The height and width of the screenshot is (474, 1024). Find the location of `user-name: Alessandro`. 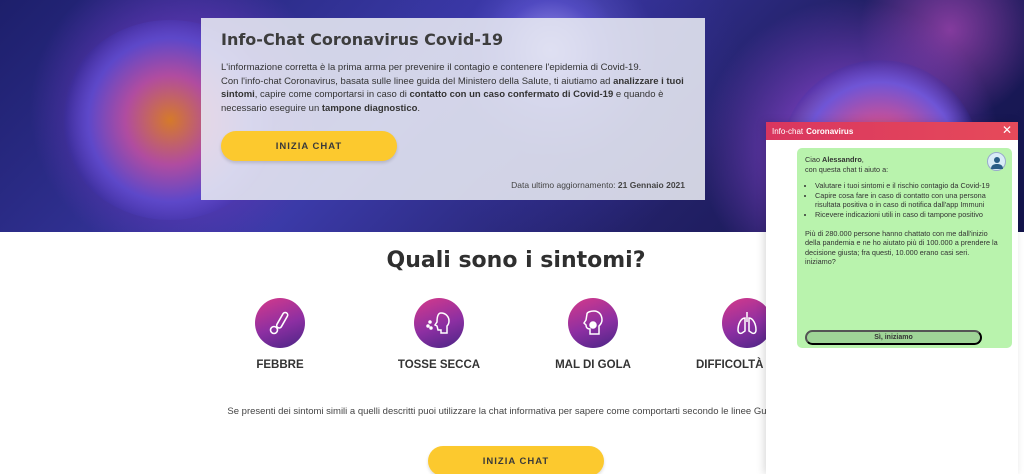

user-name: Alessandro is located at coordinates (842, 159).